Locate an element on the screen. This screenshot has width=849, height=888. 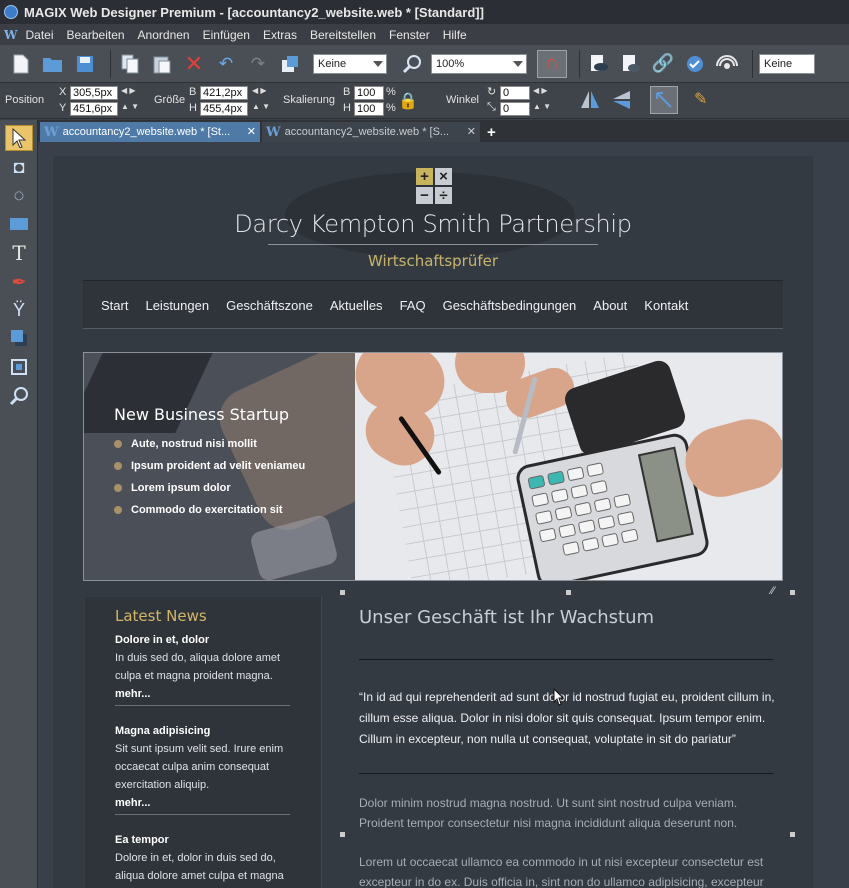
save-icon is located at coordinates (85, 64).